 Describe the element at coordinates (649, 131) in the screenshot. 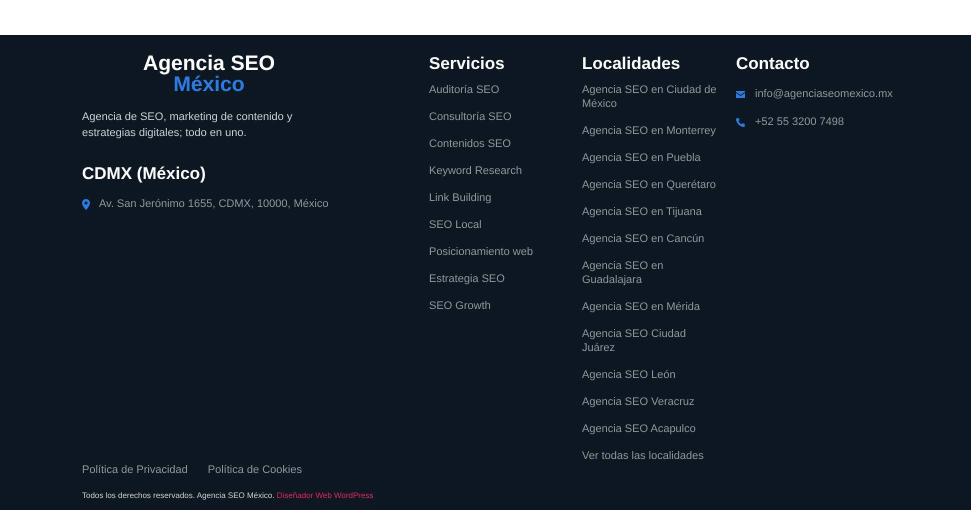

I see `footer-link: Agencia SEO en Monterrey` at that location.